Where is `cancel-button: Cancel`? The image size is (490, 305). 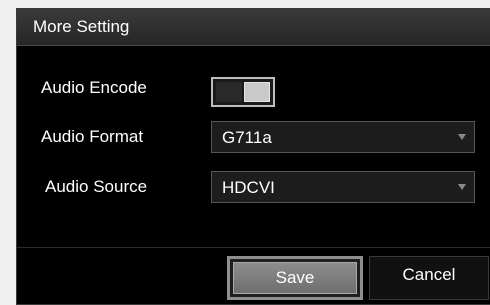
cancel-button: Cancel is located at coordinates (429, 278).